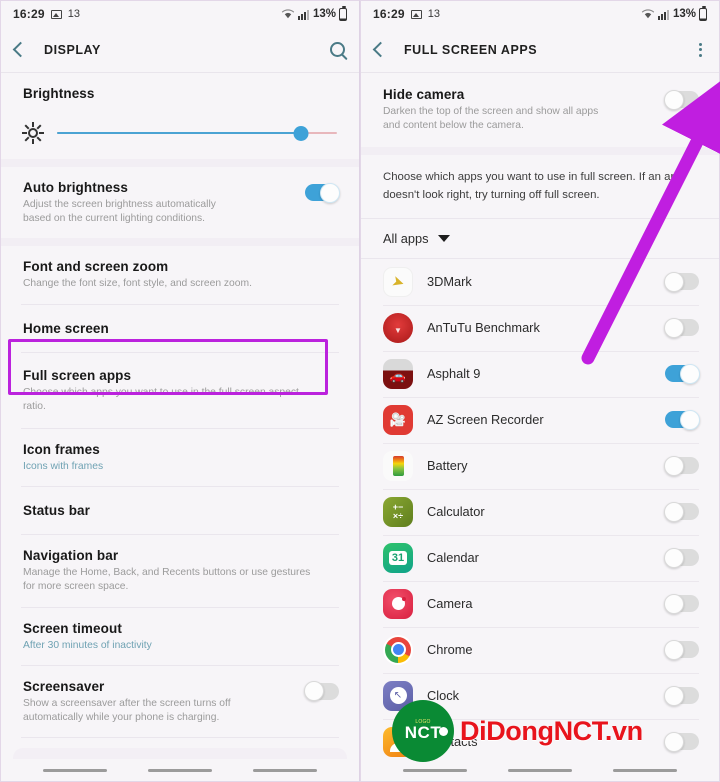  What do you see at coordinates (648, 14) in the screenshot?
I see `wifi-icon` at bounding box center [648, 14].